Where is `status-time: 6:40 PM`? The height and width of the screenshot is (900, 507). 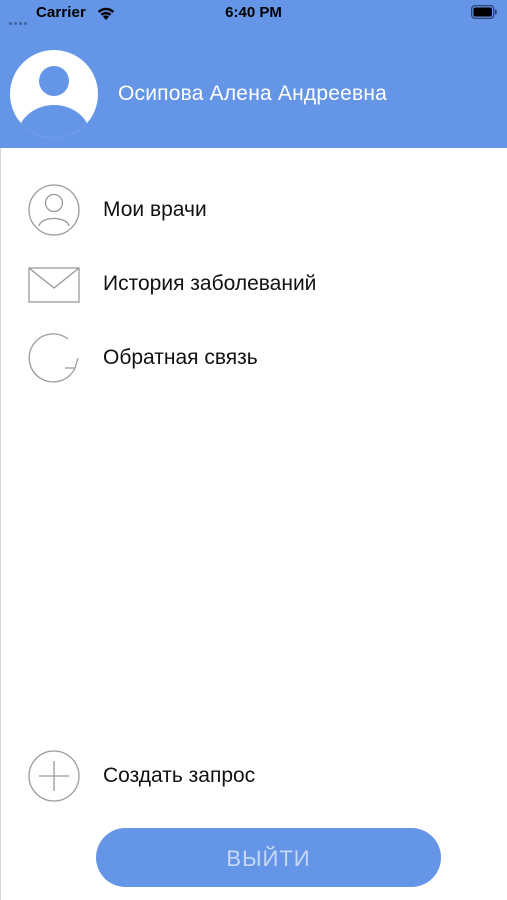
status-time: 6:40 PM is located at coordinates (253, 12).